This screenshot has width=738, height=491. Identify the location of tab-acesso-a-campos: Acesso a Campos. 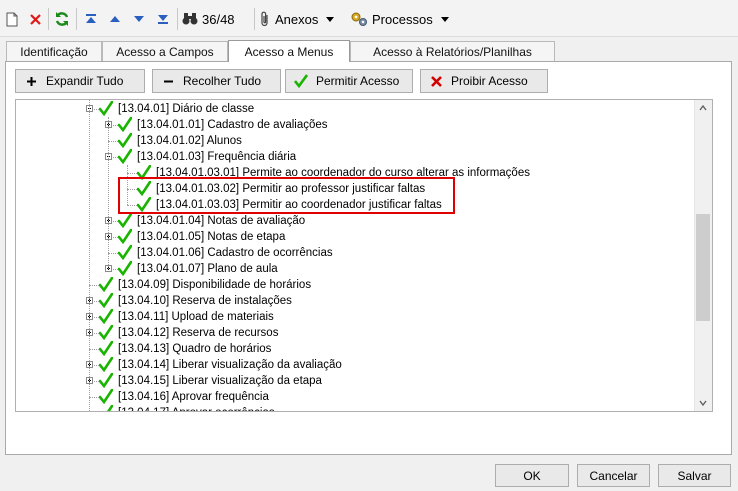
(165, 51).